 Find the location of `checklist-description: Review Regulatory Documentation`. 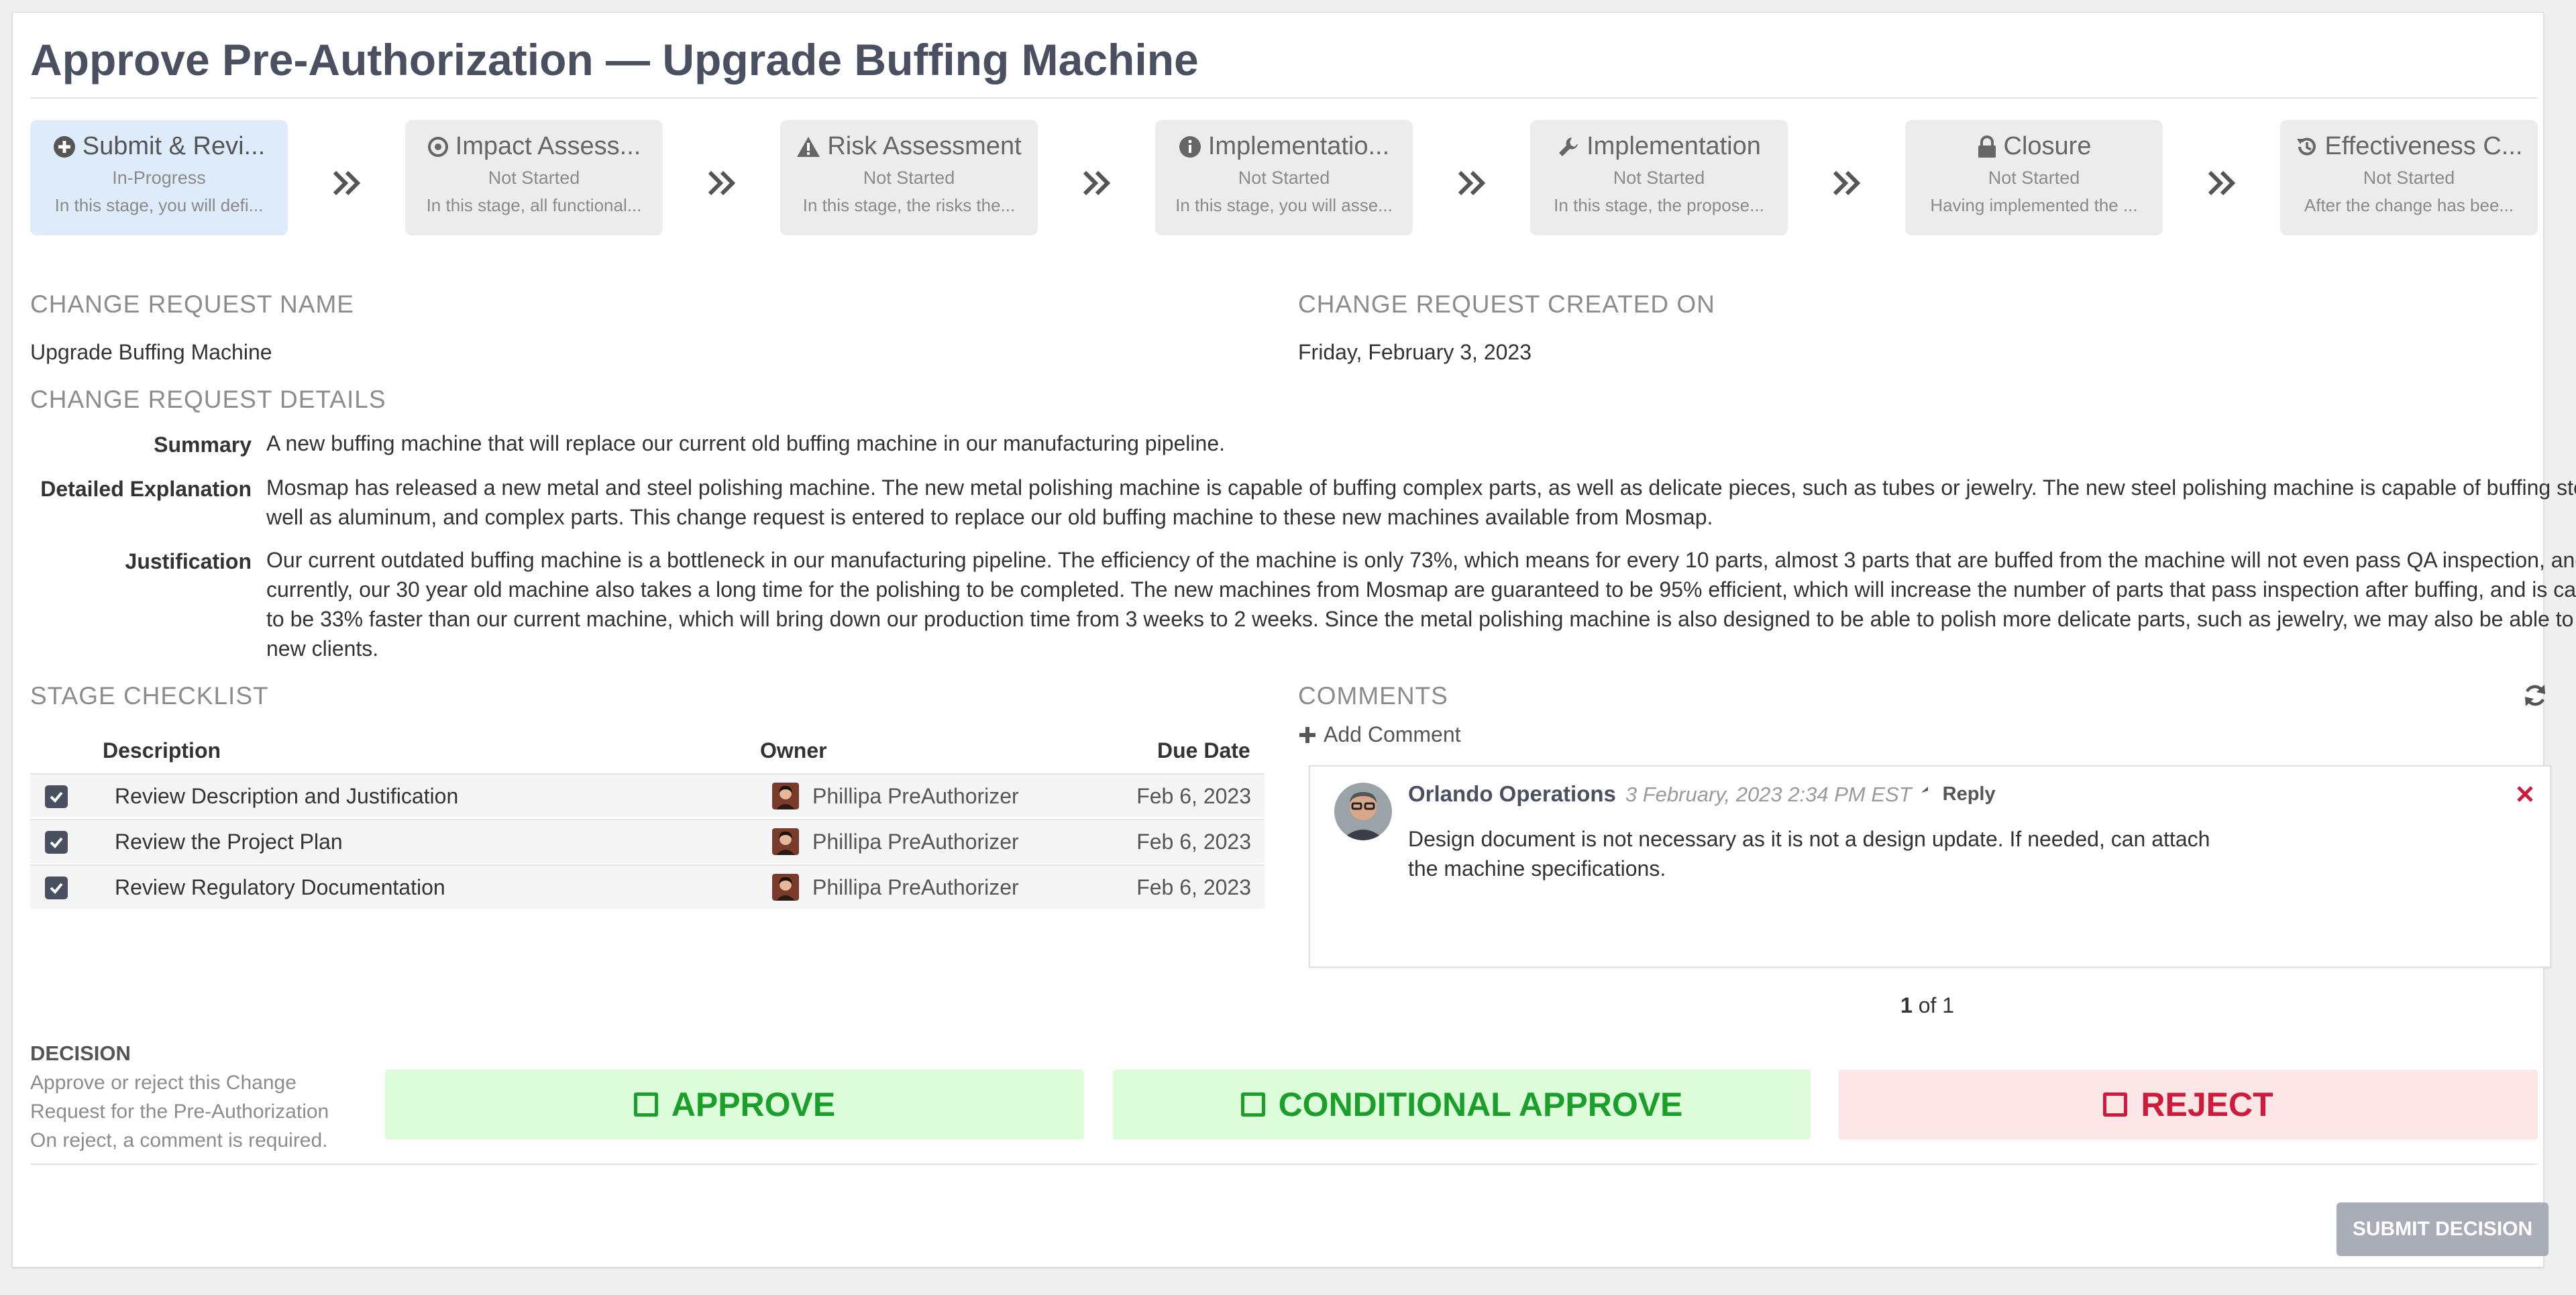

checklist-description: Review Regulatory Documentation is located at coordinates (280, 887).